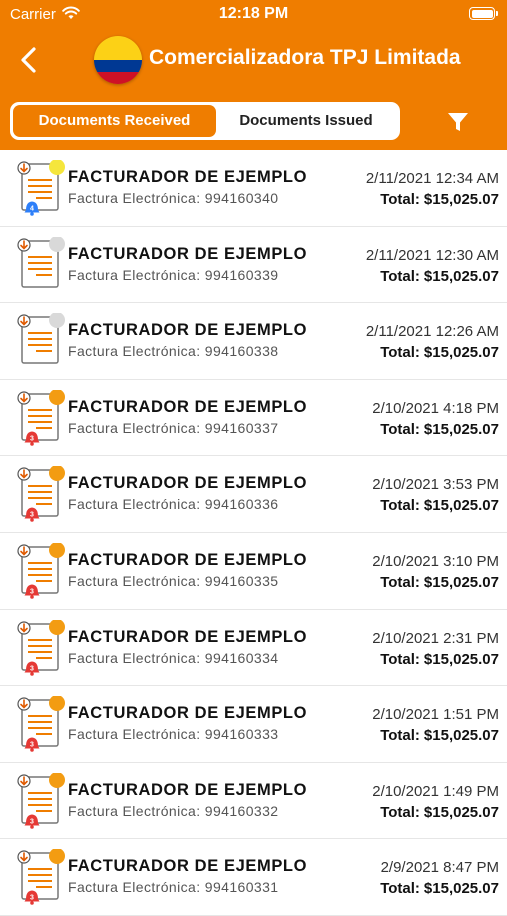 Image resolution: width=507 pixels, height=916 pixels. Describe the element at coordinates (305, 57) in the screenshot. I see `page-title: Comercializadora TPJ Limitada` at that location.